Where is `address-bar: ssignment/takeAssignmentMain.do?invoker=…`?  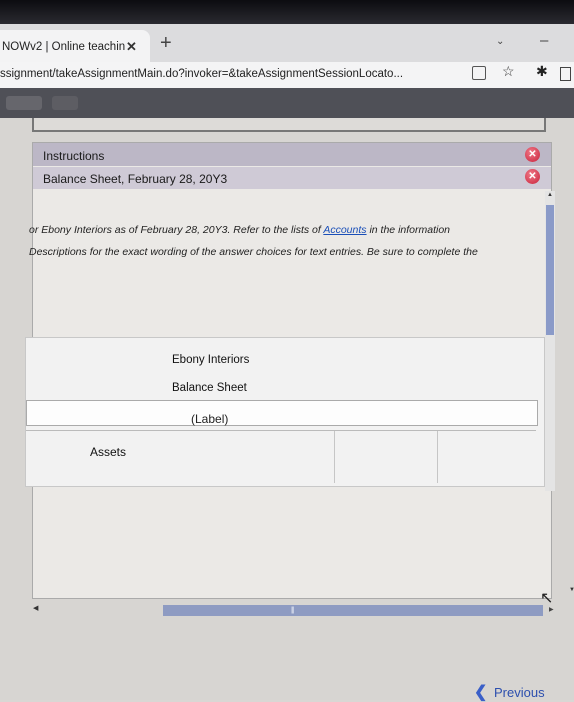 address-bar: ssignment/takeAssignmentMain.do?invoker=… is located at coordinates (287, 75).